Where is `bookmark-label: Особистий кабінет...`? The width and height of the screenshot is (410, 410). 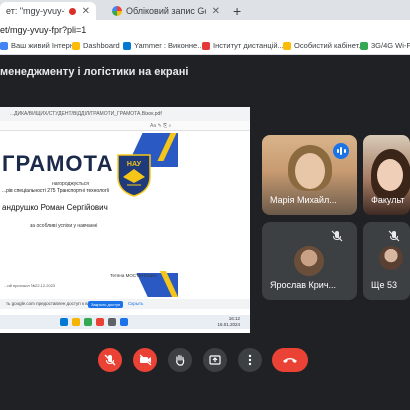 bookmark-label: Особистий кабінет... is located at coordinates (329, 45).